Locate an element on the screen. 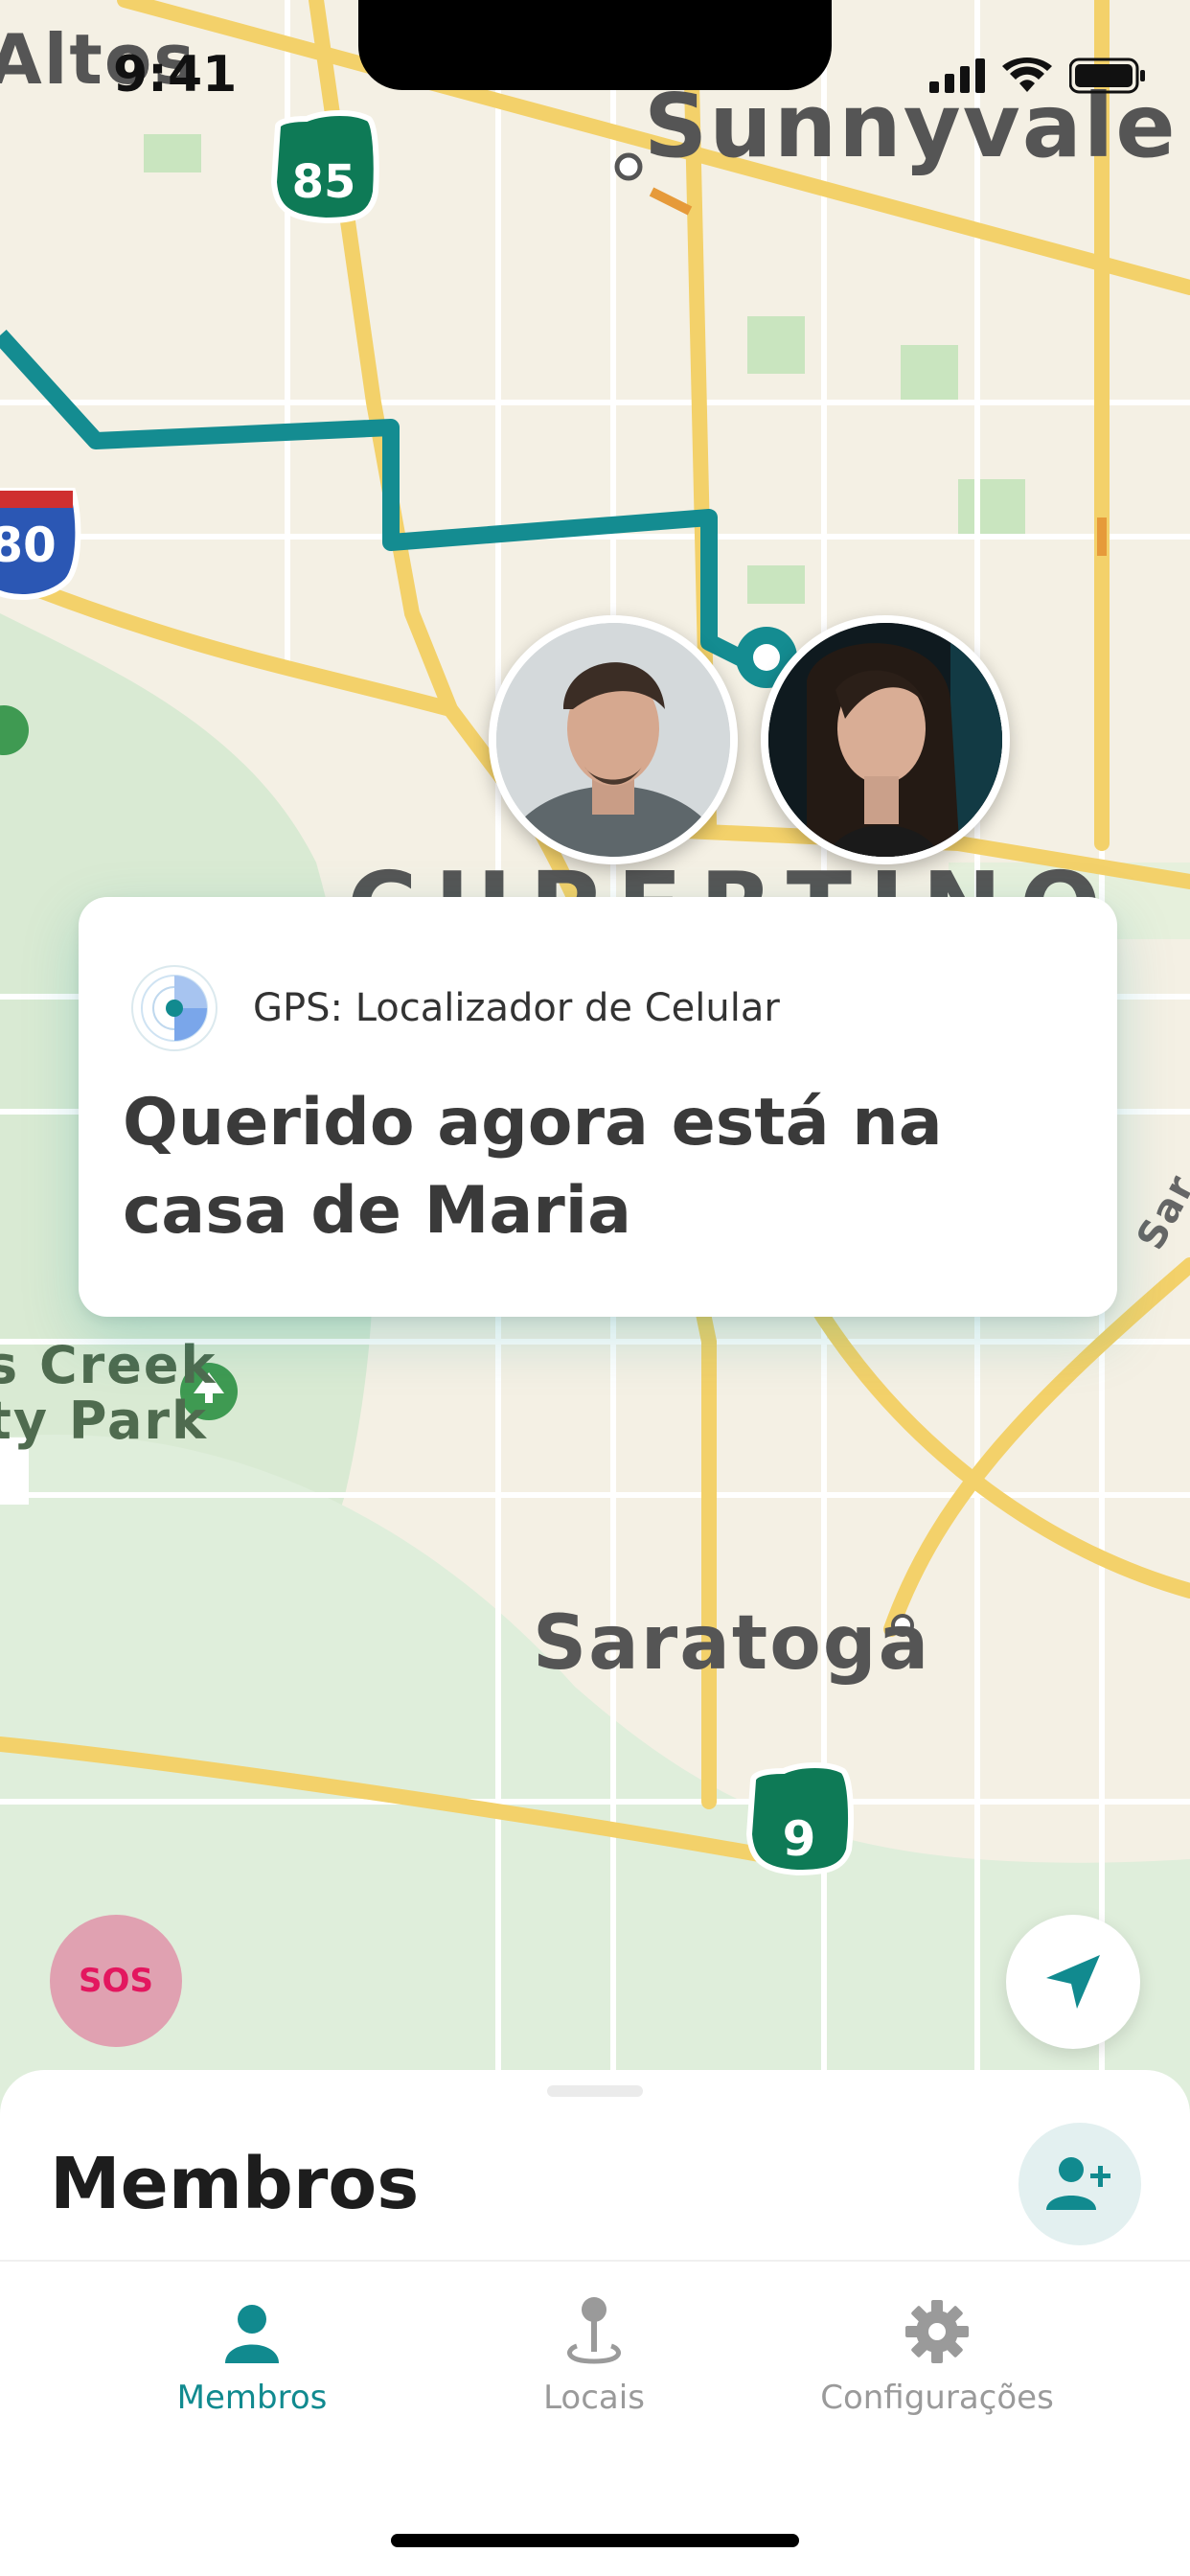  tab-label: Configurações is located at coordinates (937, 2398).